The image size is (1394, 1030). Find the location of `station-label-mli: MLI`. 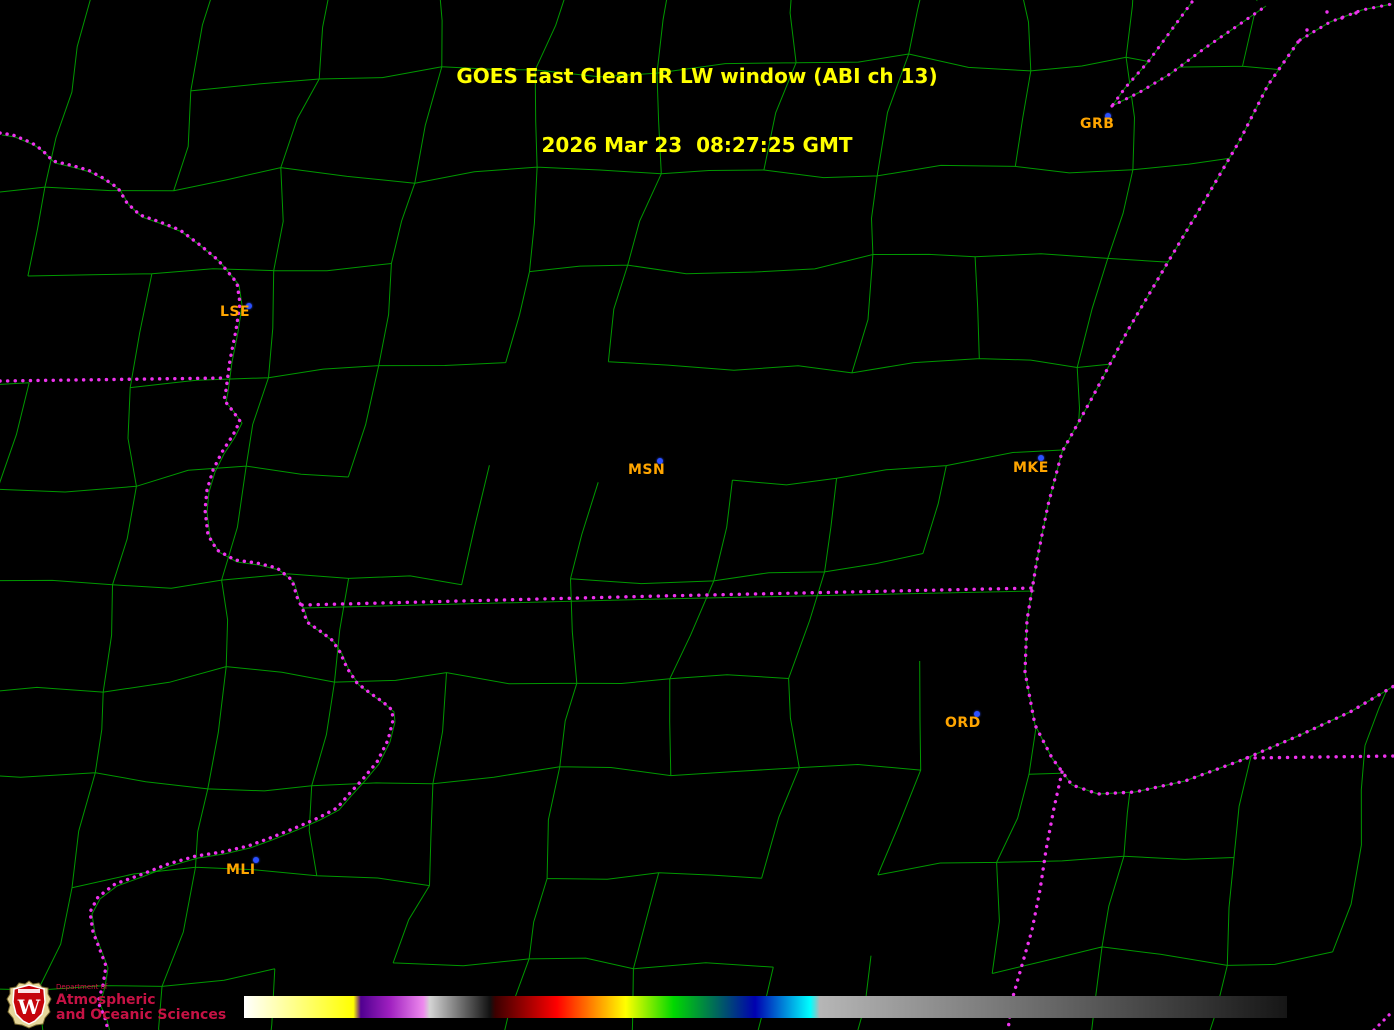

station-label-mli: MLI is located at coordinates (241, 870).